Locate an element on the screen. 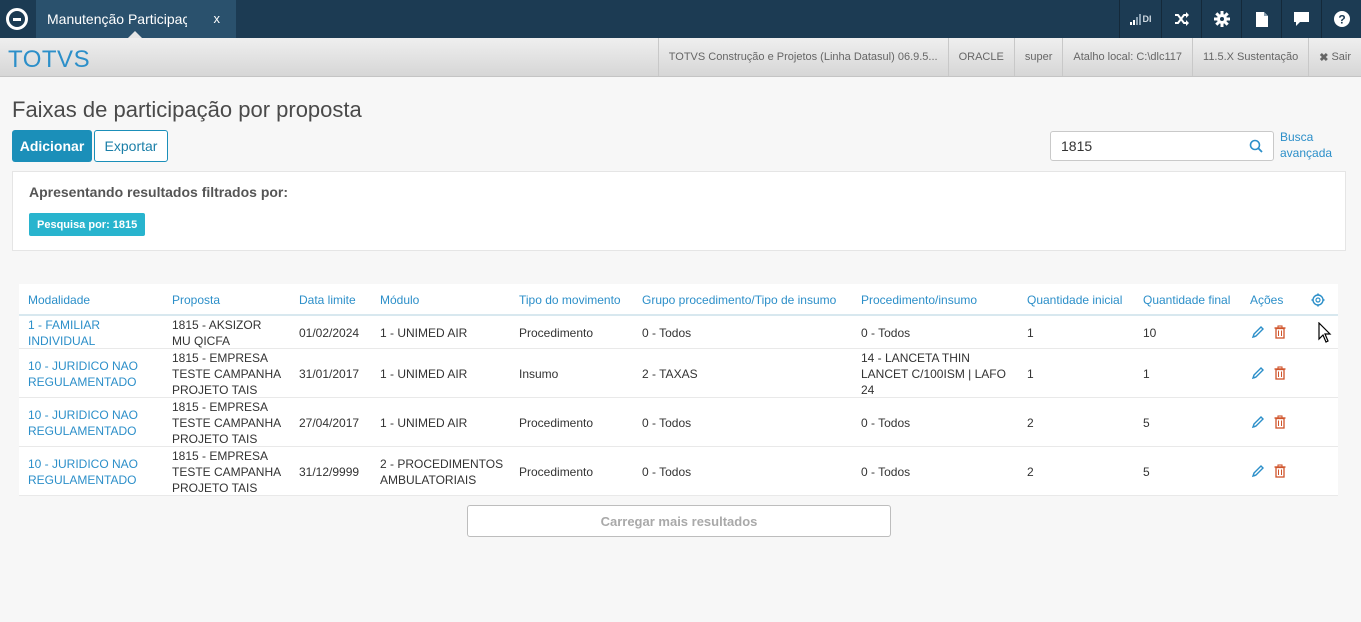 The height and width of the screenshot is (622, 1361). cell-procedimento-line: LANCET C/100ISM | LAFO is located at coordinates (933, 374).